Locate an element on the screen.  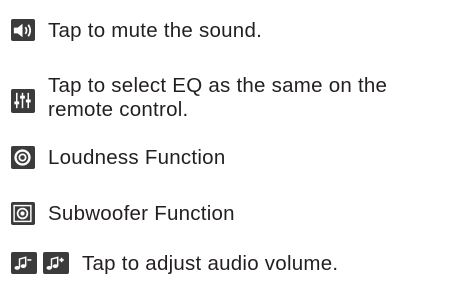
volume-description: Tap to adjust audio volume. is located at coordinates (210, 263).